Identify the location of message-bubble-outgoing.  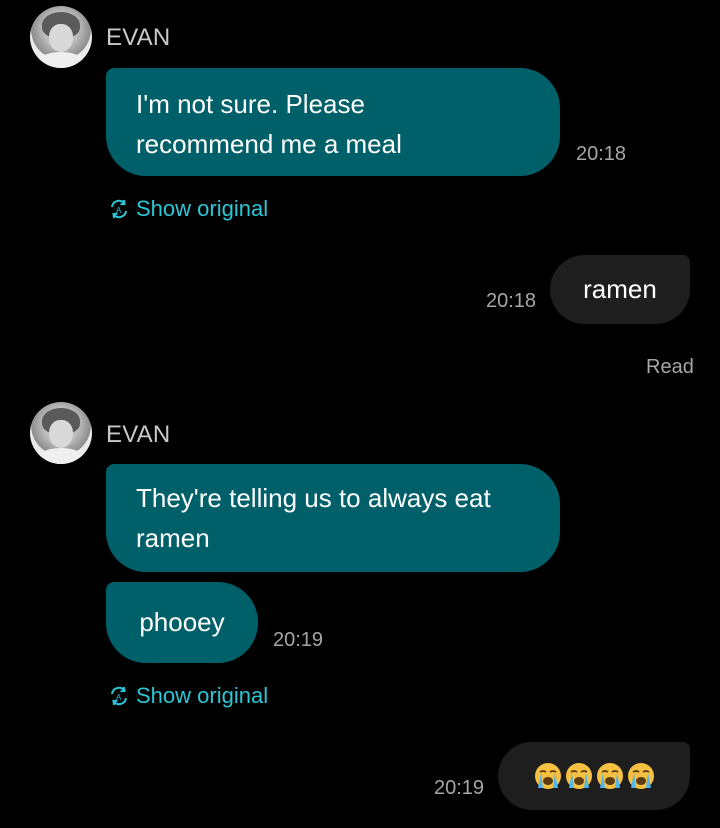
(594, 776).